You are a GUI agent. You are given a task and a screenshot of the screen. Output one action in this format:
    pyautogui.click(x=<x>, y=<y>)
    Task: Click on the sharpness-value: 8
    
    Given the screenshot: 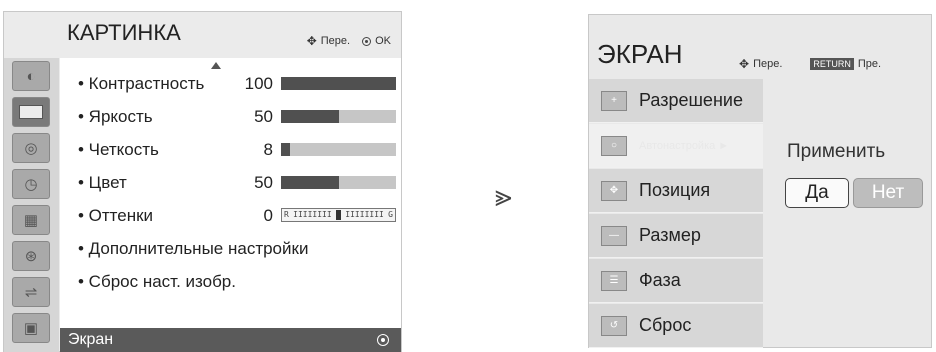 What is the action you would take?
    pyautogui.click(x=268, y=149)
    